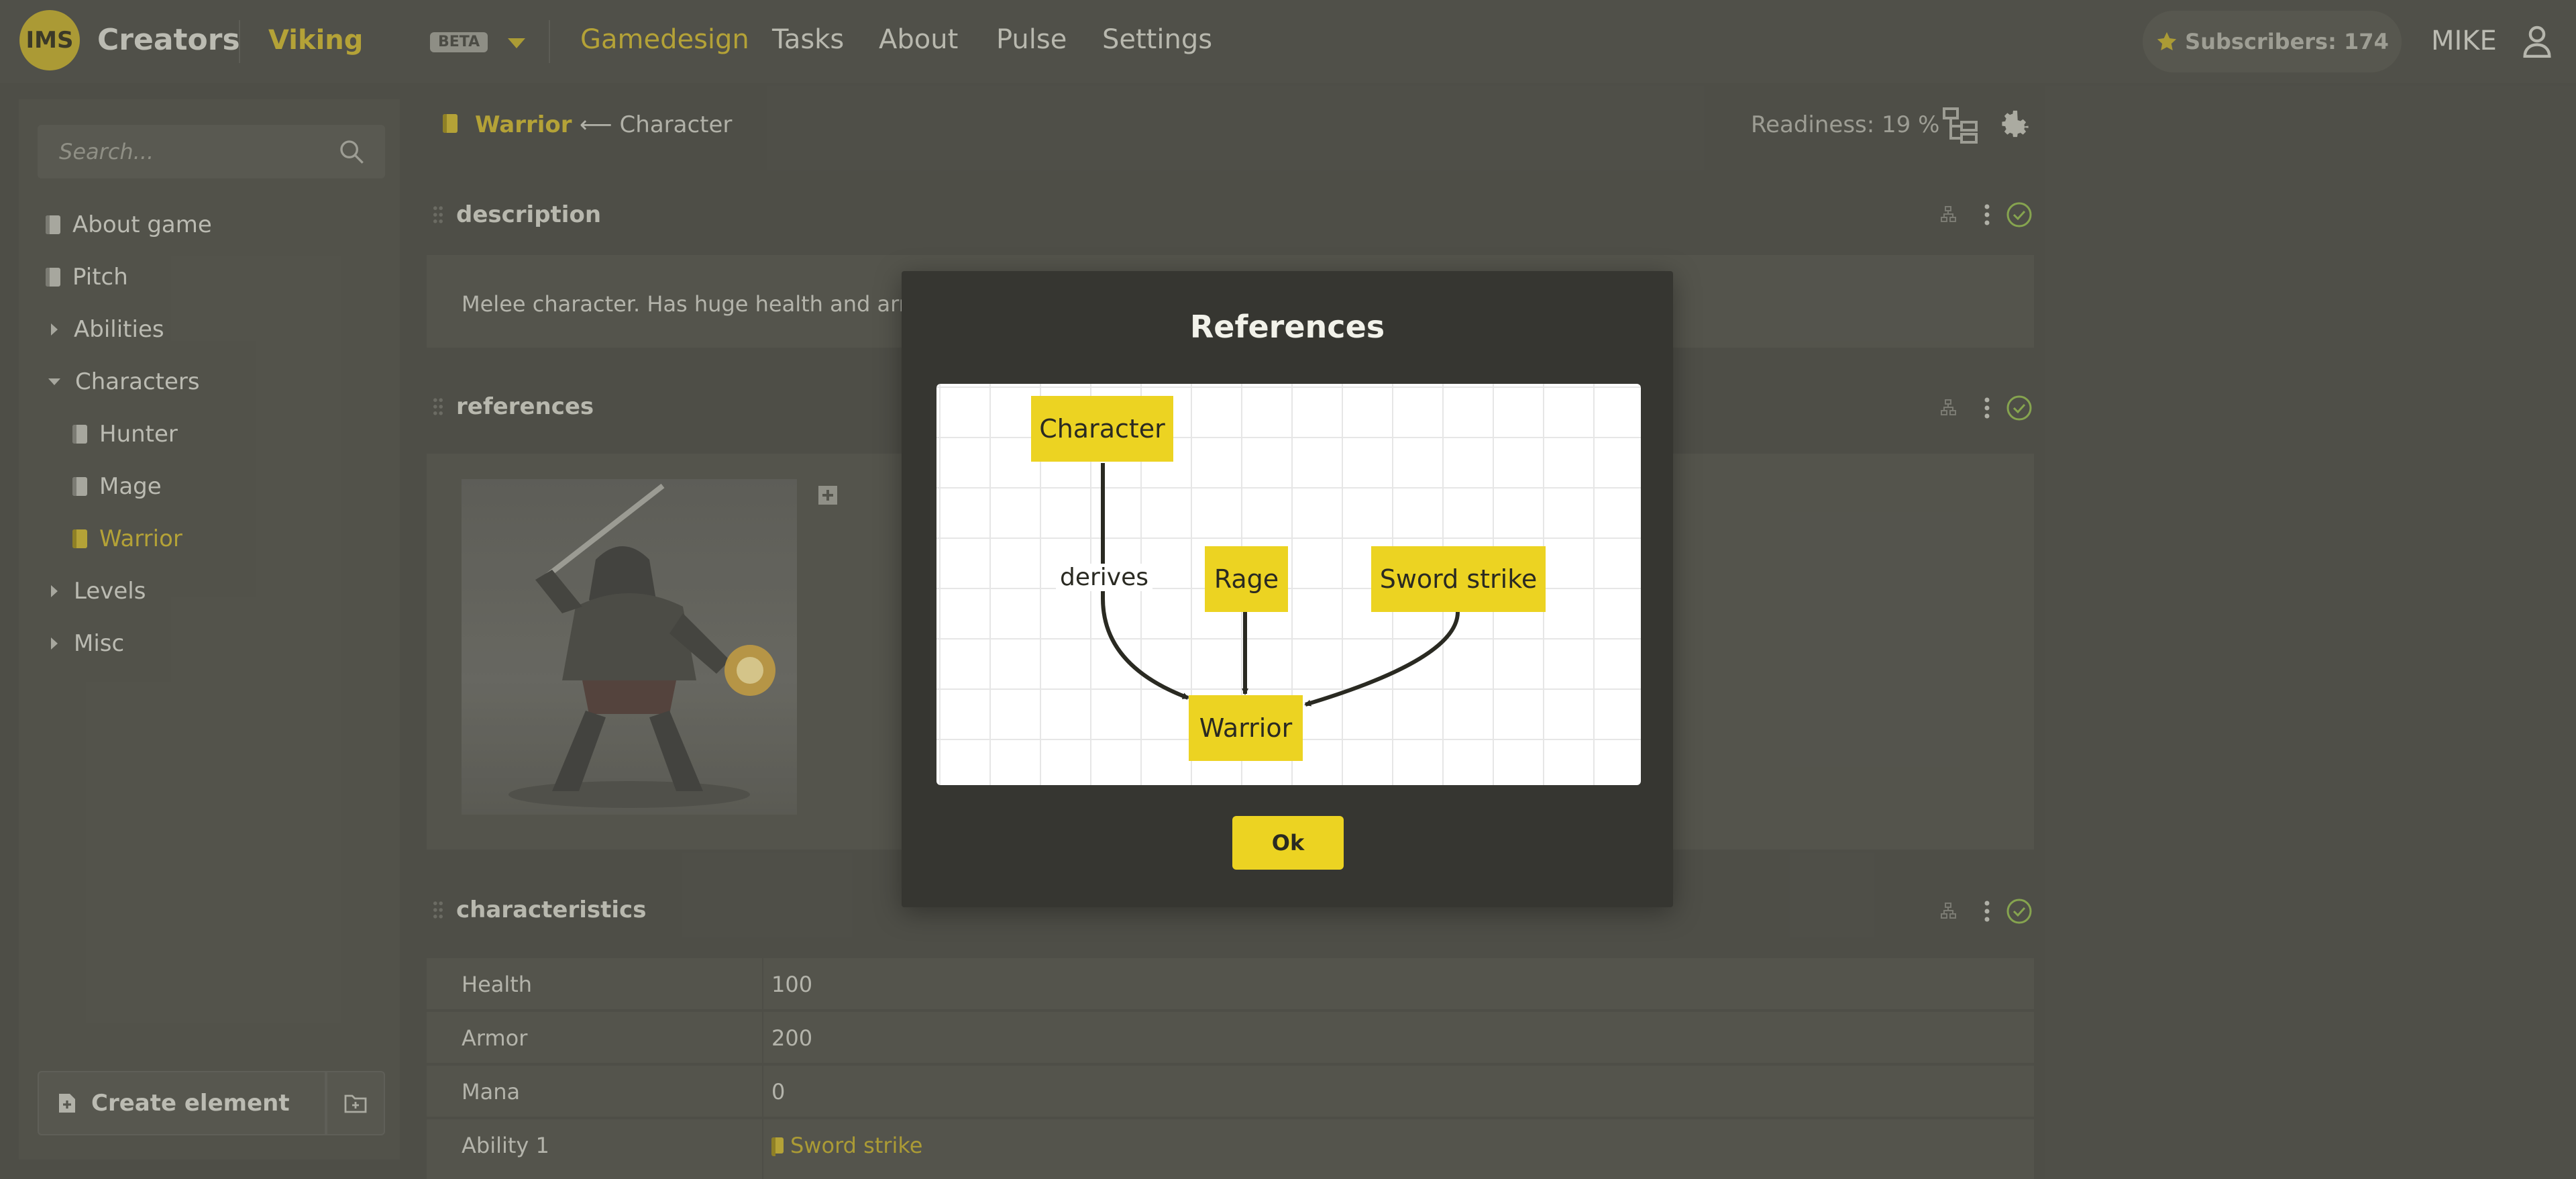 The height and width of the screenshot is (1179, 2576). What do you see at coordinates (1287, 327) in the screenshot?
I see `modal-title: References` at bounding box center [1287, 327].